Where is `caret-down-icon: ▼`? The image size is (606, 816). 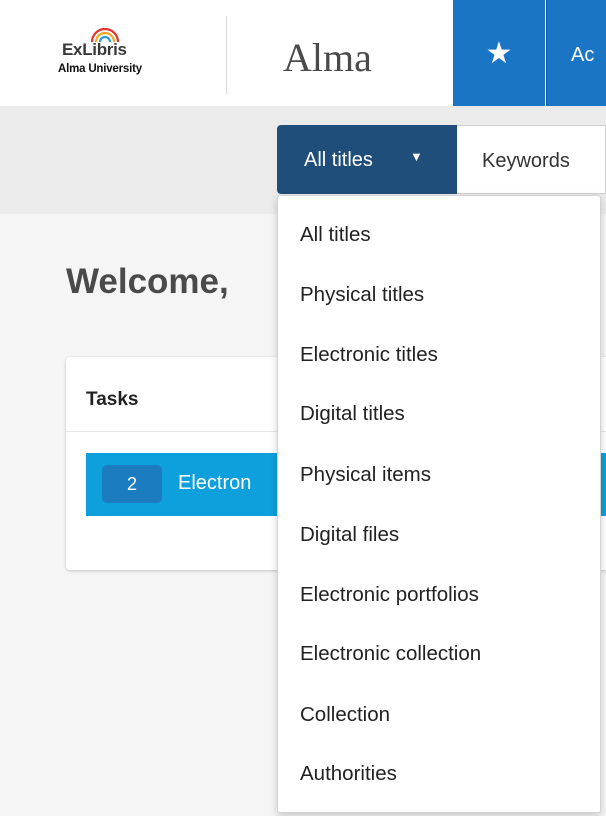
caret-down-icon: ▼ is located at coordinates (416, 156).